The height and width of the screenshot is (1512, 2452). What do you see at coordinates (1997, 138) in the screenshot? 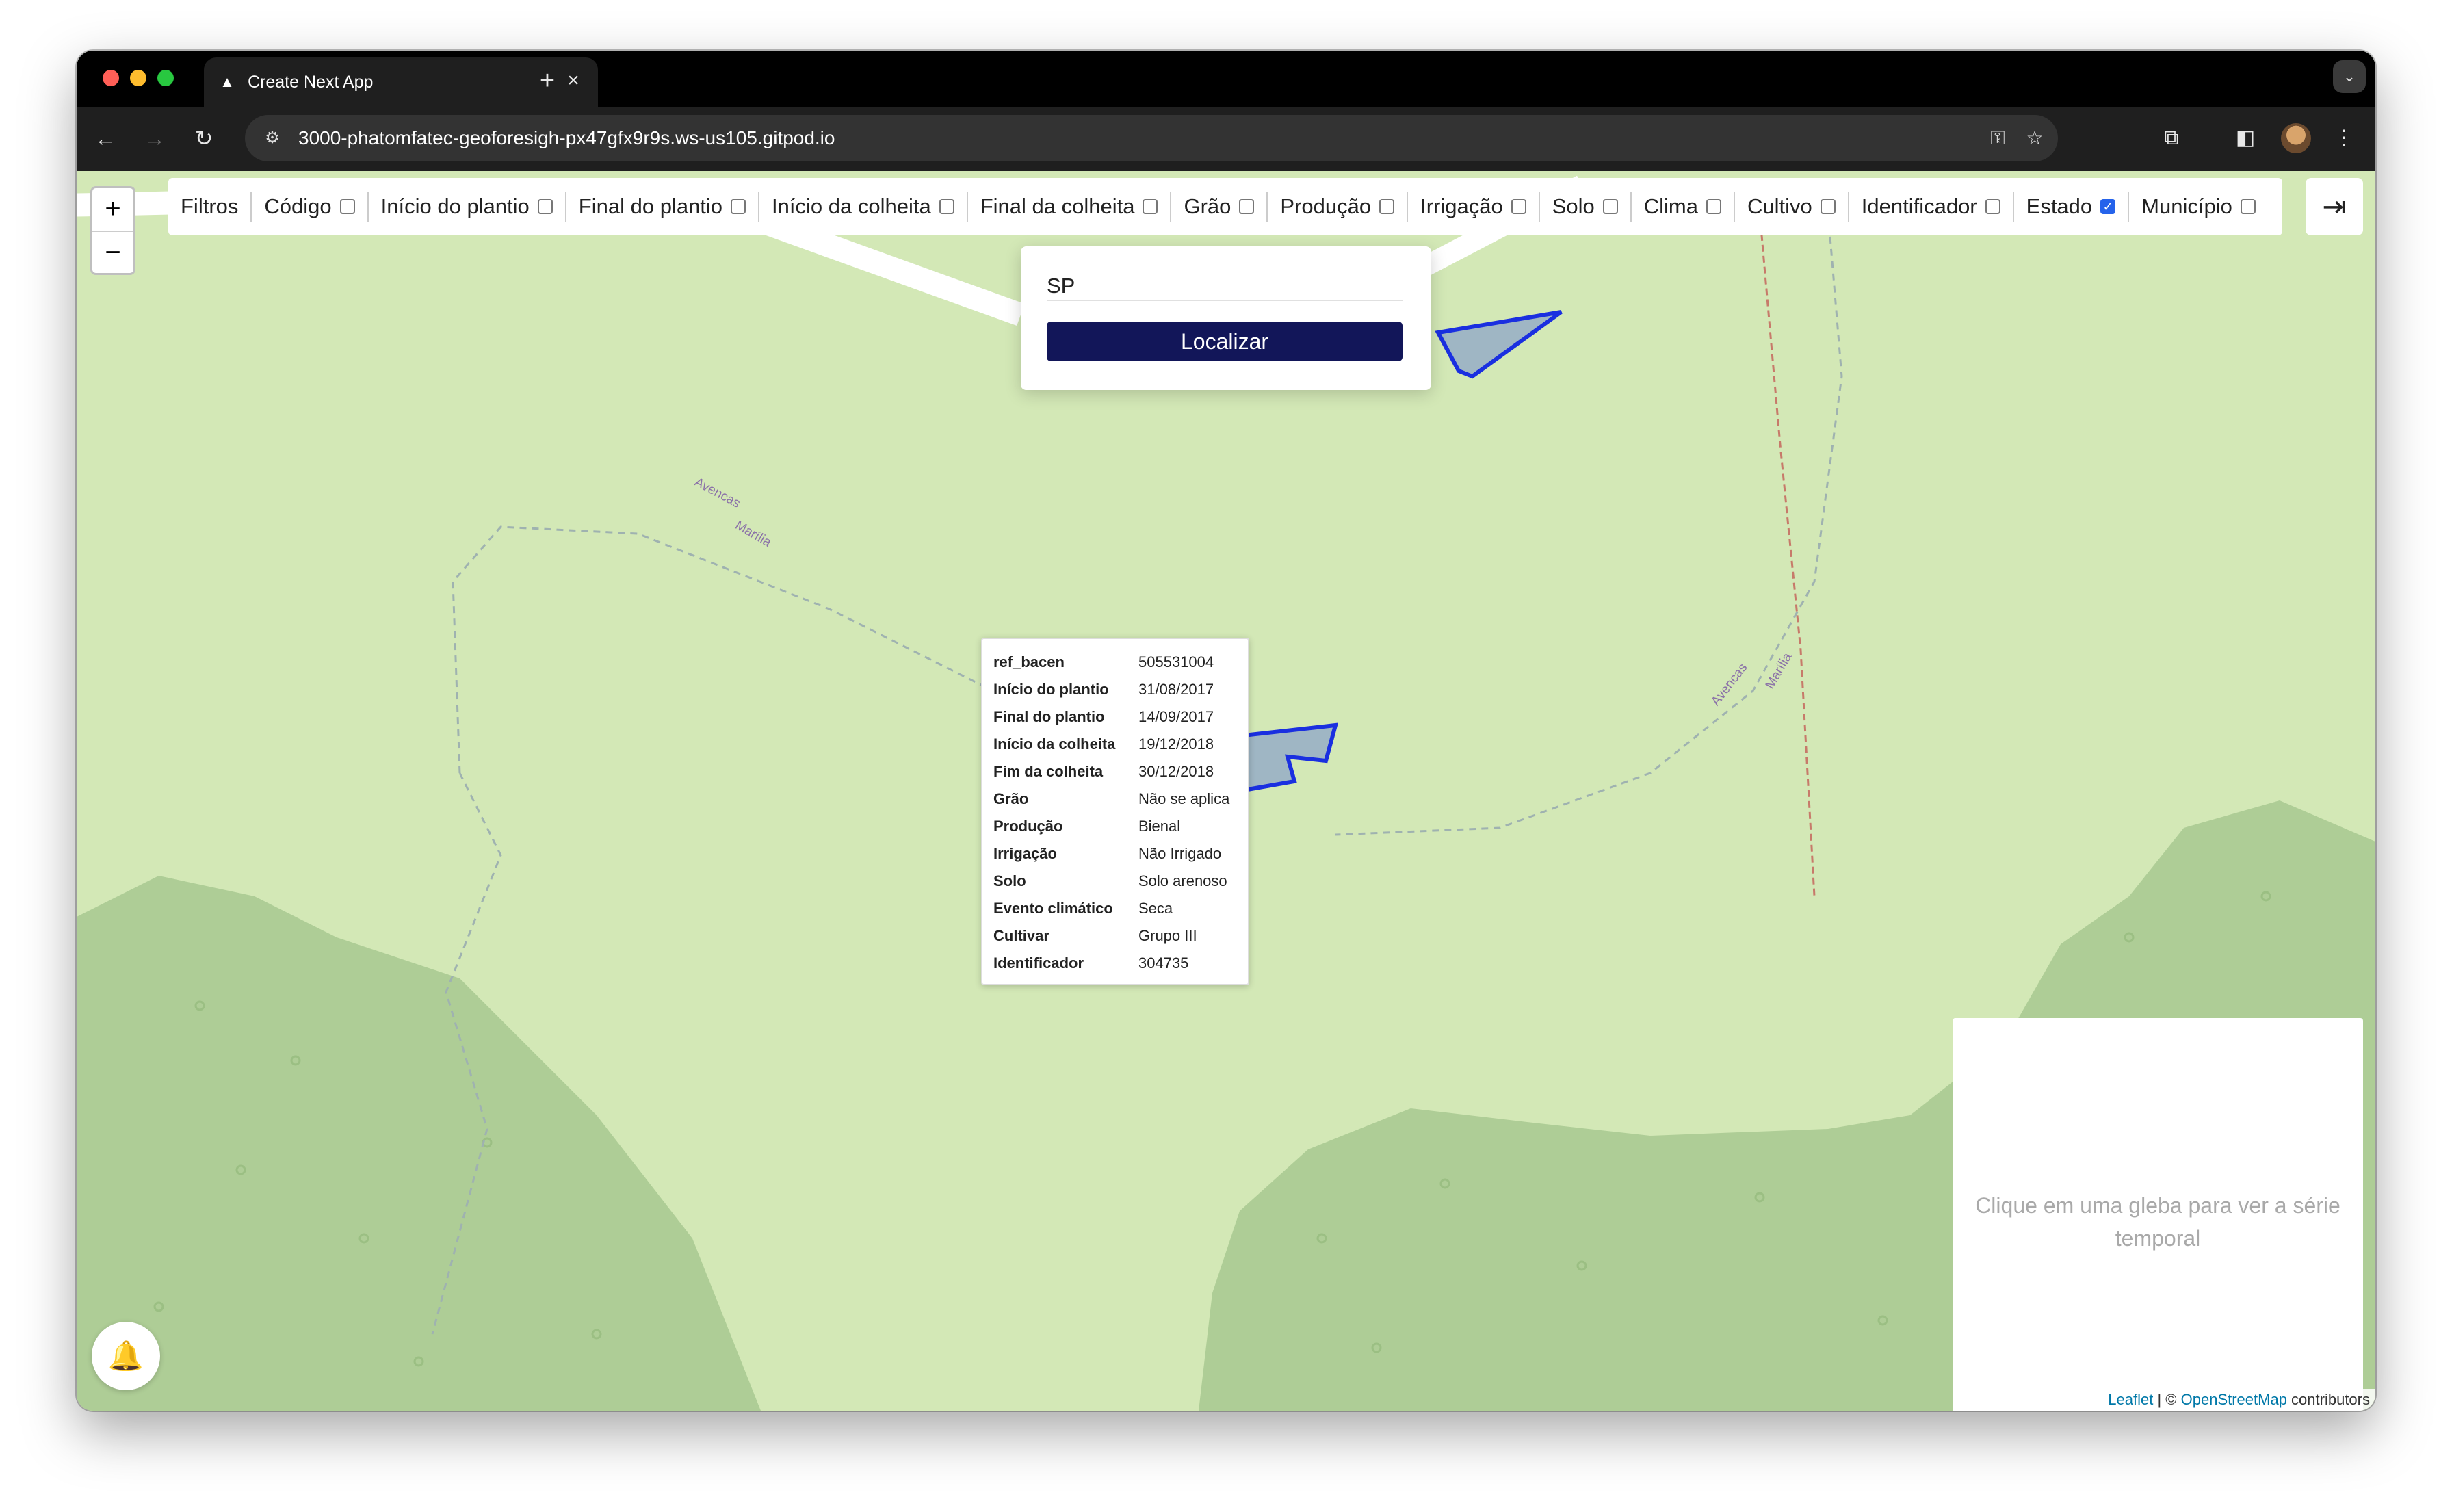
I see `password-key-icon: ⚿` at bounding box center [1997, 138].